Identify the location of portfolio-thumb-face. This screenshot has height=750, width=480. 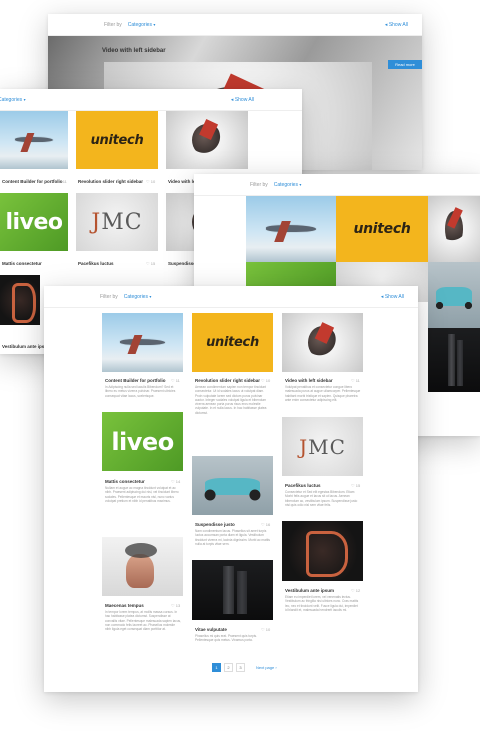
(142, 566).